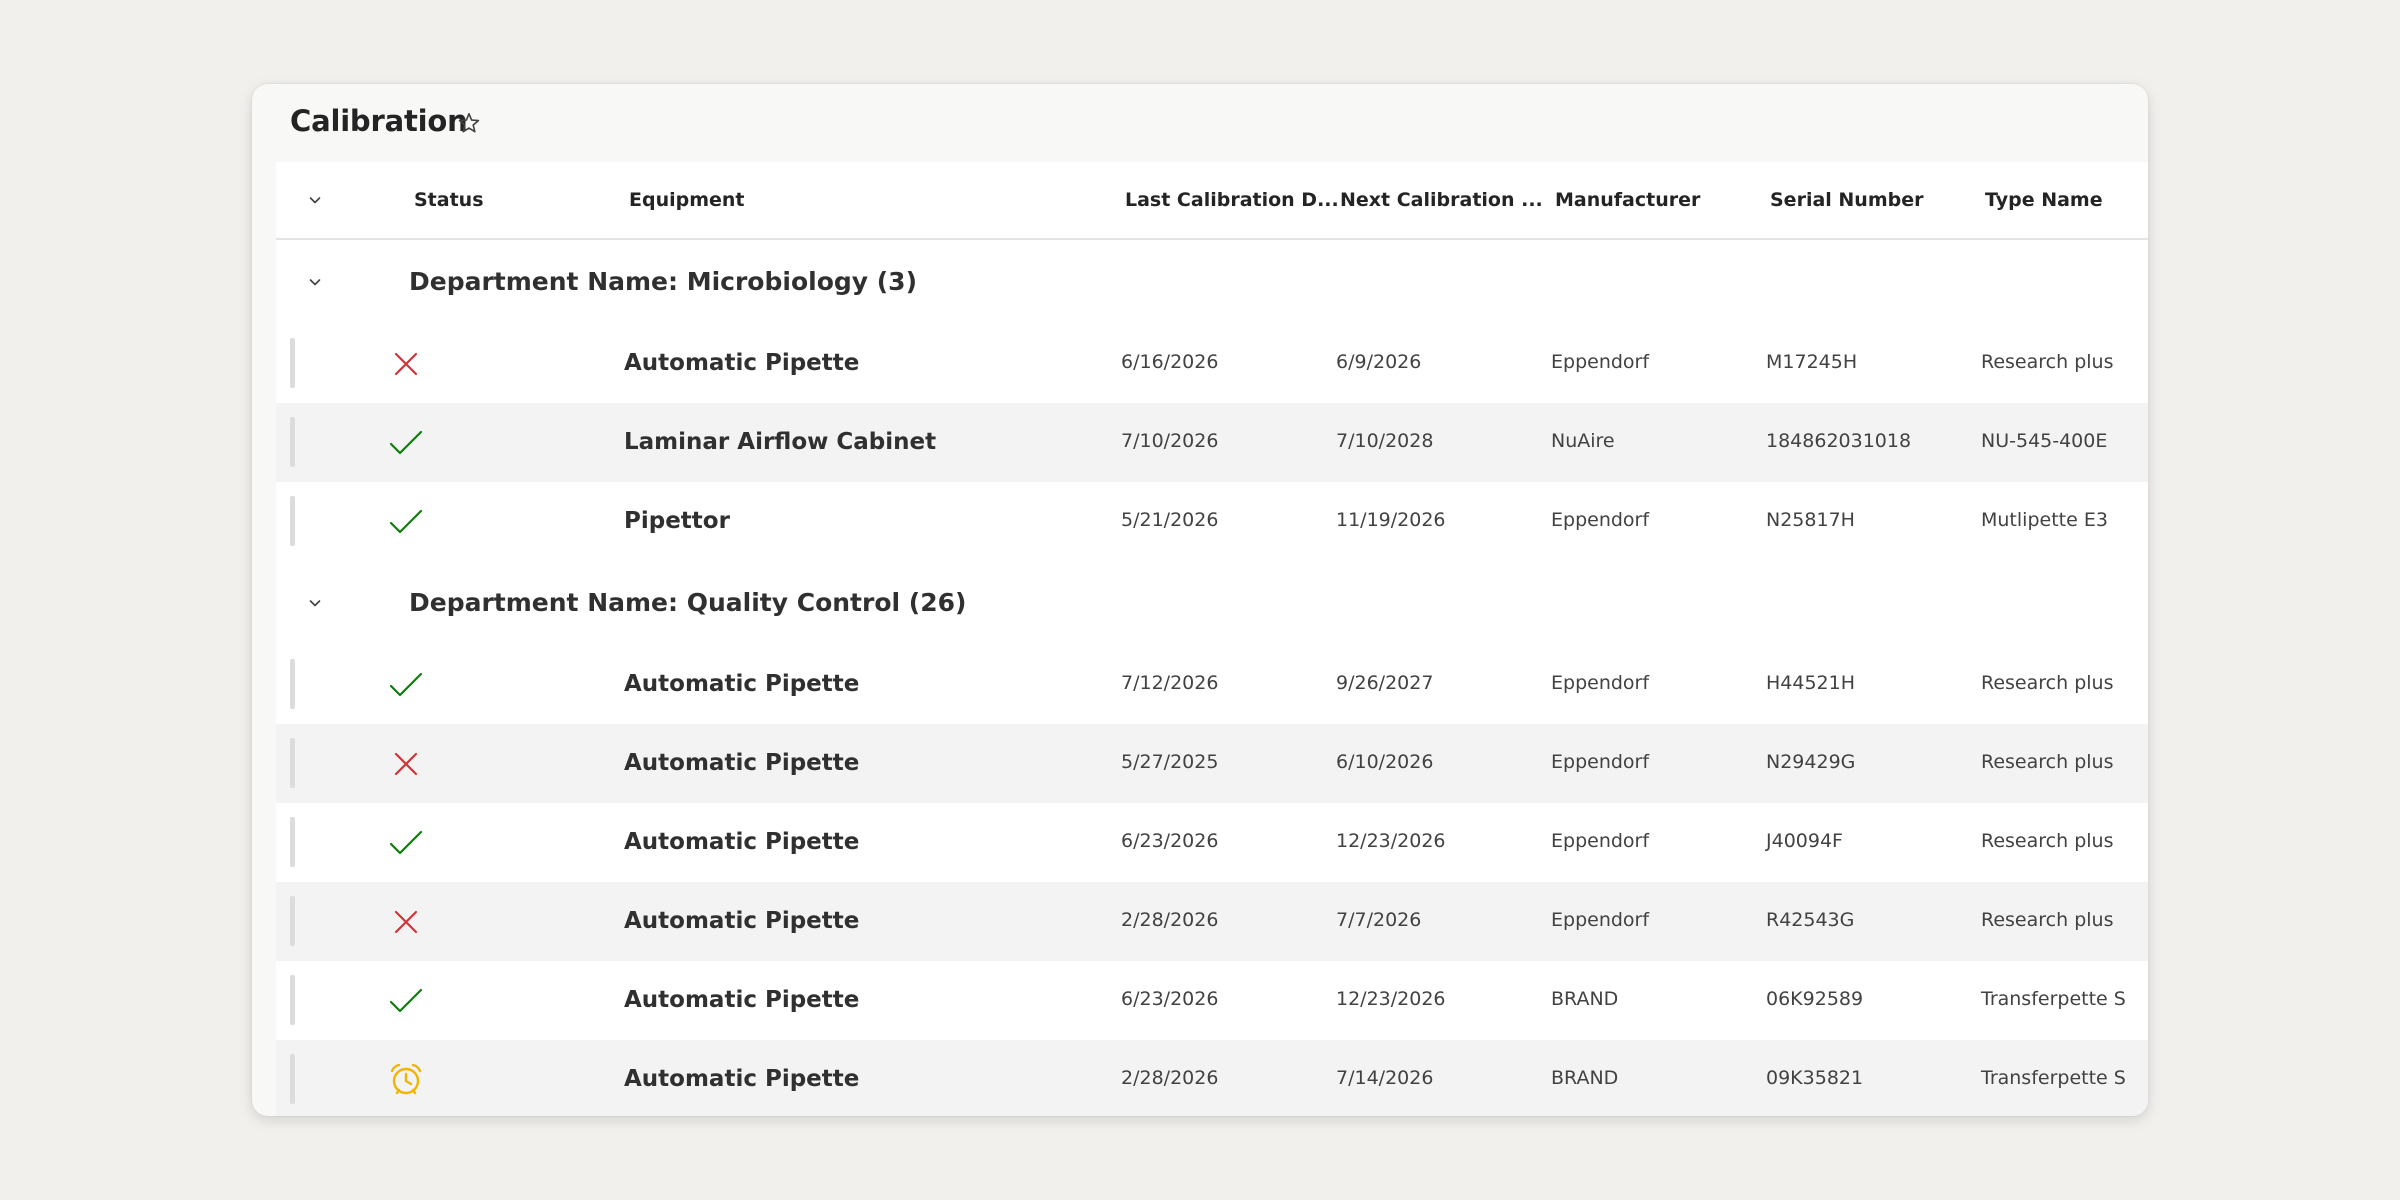  Describe the element at coordinates (1391, 841) in the screenshot. I see `next-calibration-cell: 12/23/2026` at that location.